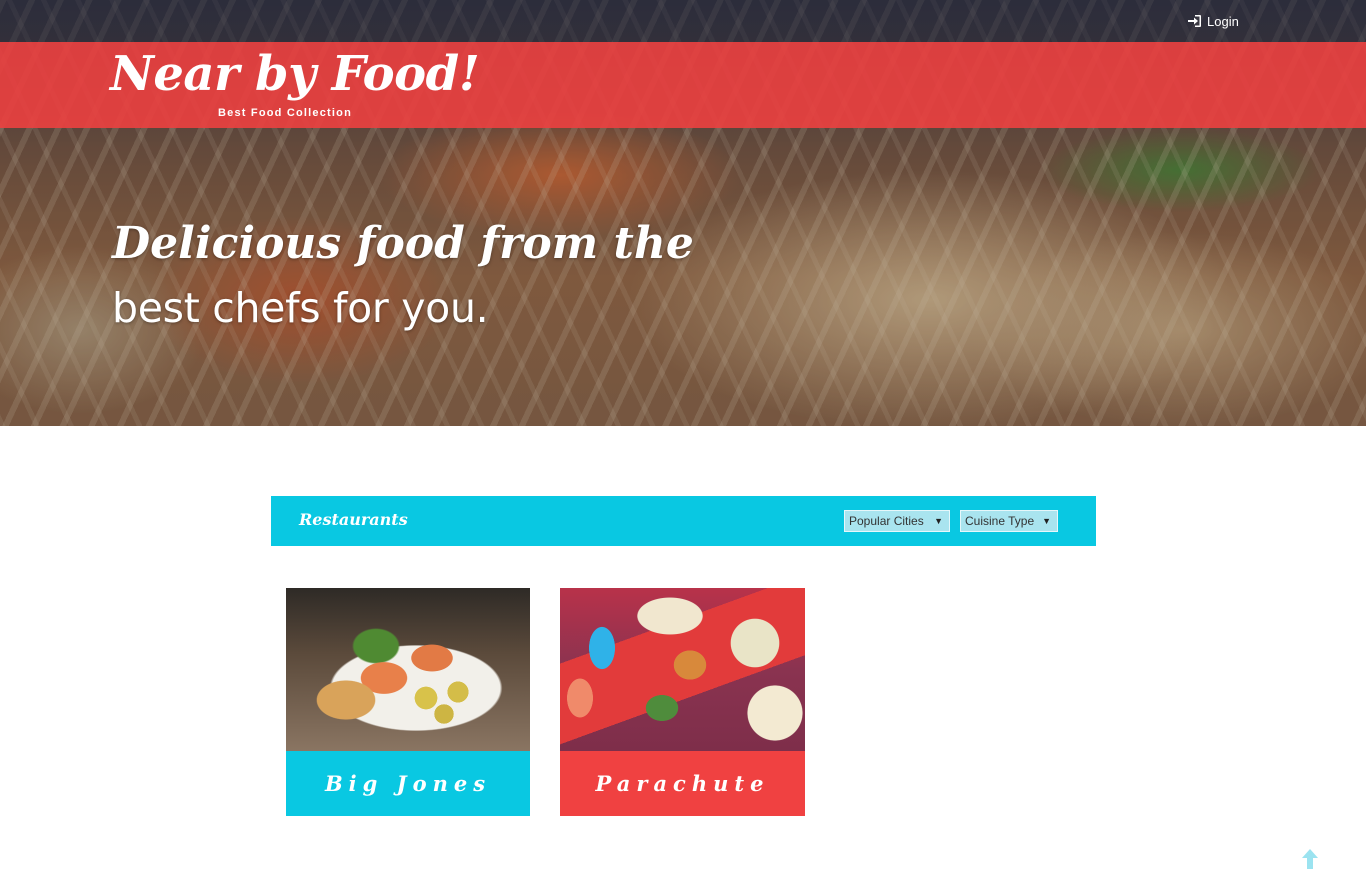 Image resolution: width=1366 pixels, height=893 pixels. Describe the element at coordinates (1000, 521) in the screenshot. I see `cuisine-type-value: Cuisine Type` at that location.